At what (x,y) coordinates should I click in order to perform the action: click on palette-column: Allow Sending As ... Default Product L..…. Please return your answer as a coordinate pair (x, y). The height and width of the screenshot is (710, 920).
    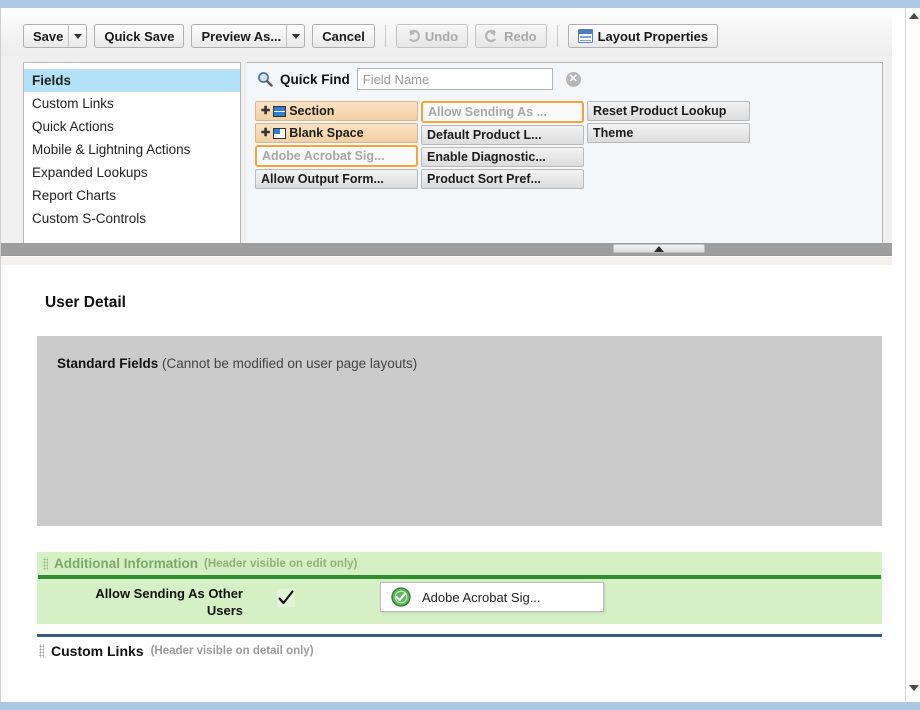
    Looking at the image, I should click on (502, 145).